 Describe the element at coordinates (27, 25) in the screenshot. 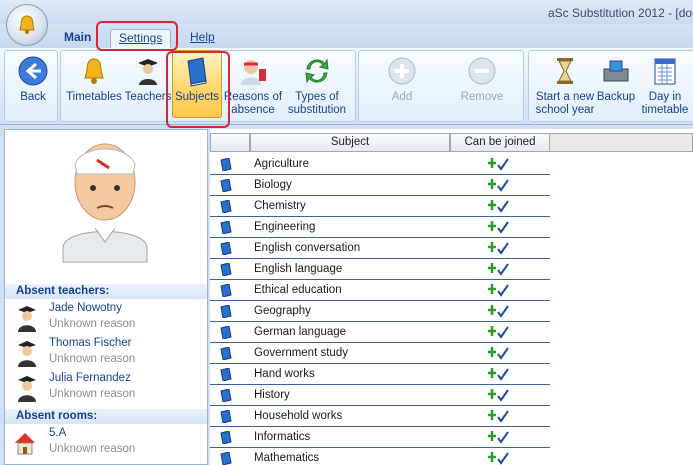

I see `app-menu-button` at that location.